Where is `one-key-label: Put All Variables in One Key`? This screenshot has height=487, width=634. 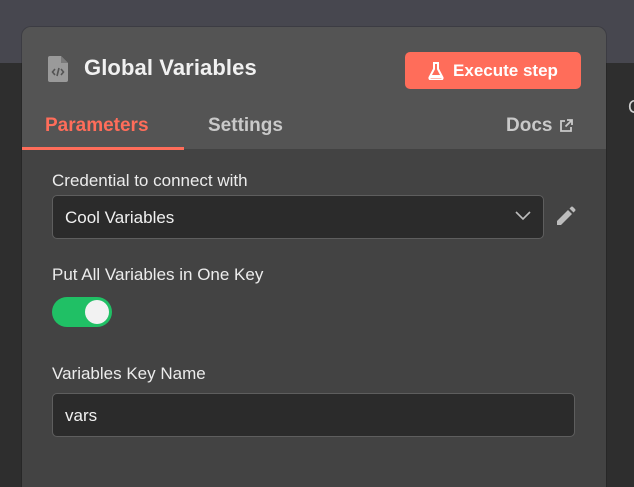 one-key-label: Put All Variables in One Key is located at coordinates (158, 274).